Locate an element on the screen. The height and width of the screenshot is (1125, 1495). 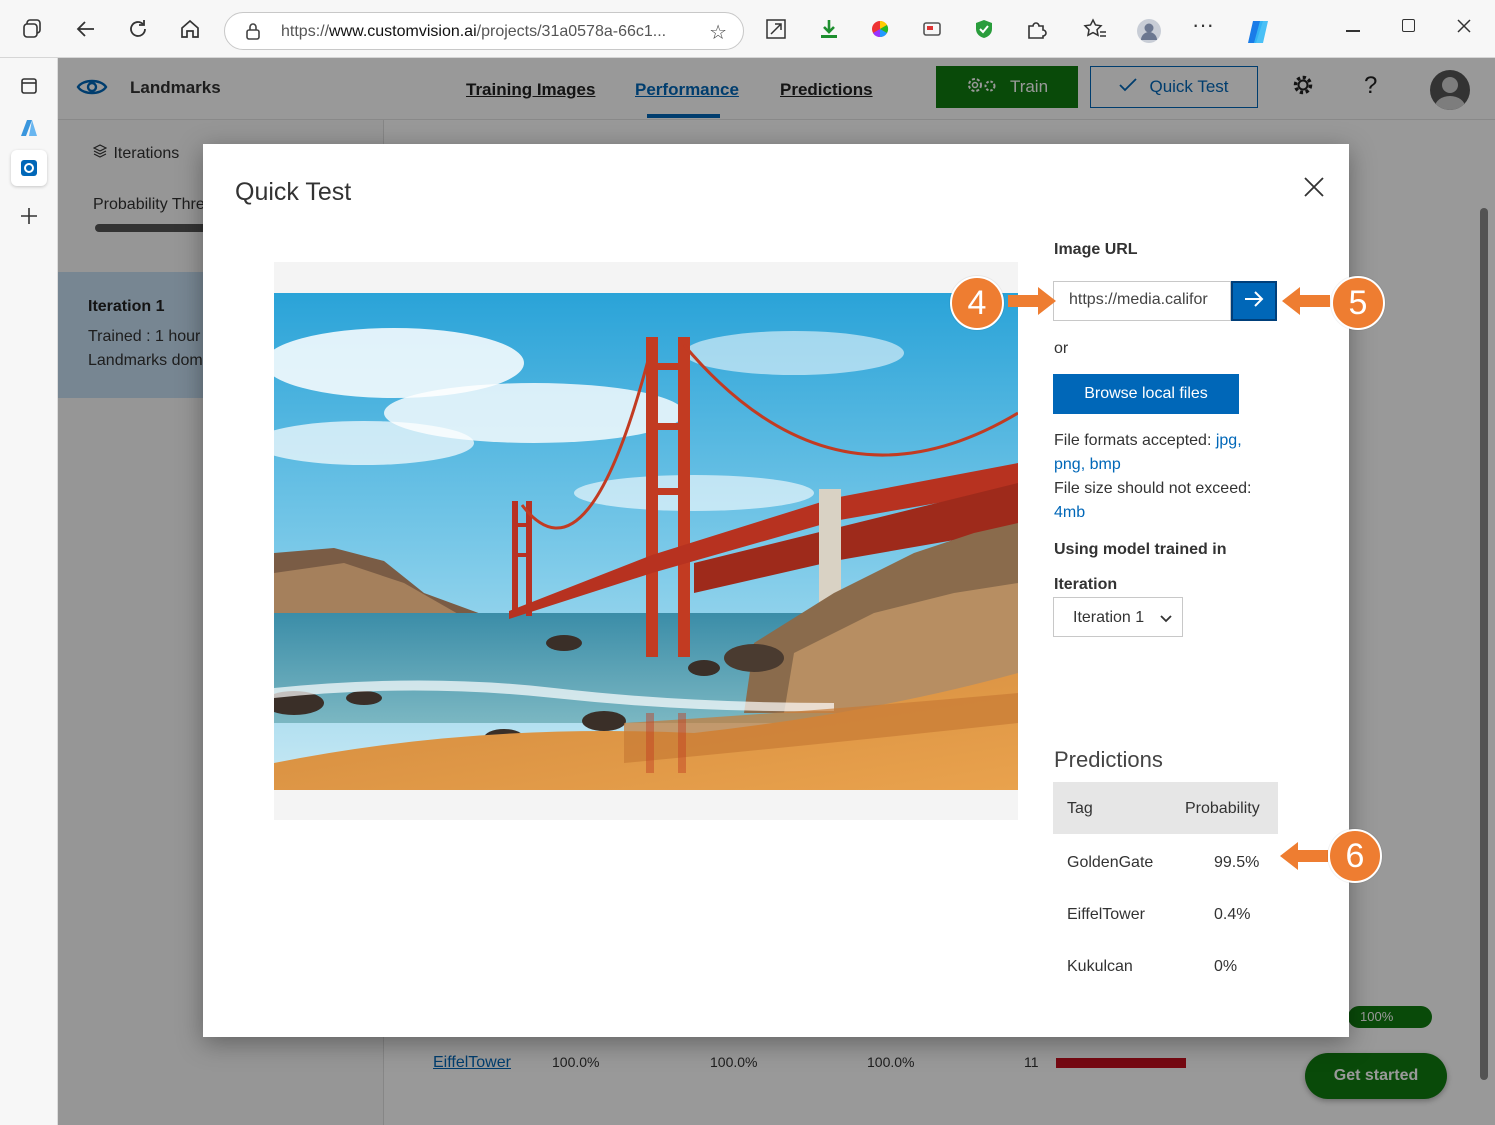
close-window-icon is located at coordinates (1468, 30).